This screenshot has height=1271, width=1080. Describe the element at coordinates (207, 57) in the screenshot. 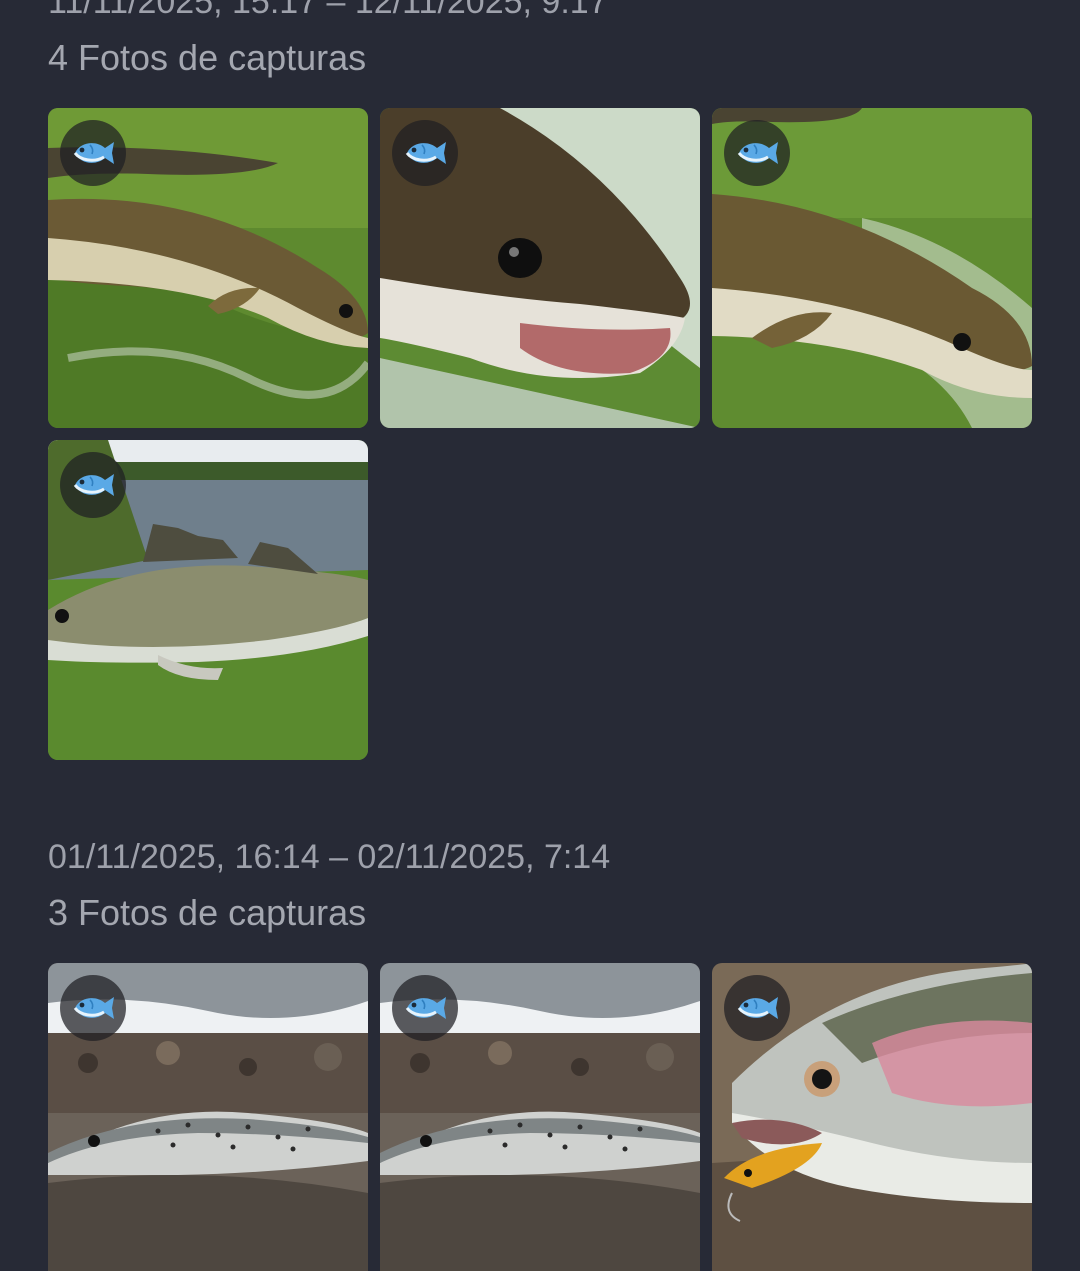

I see `photo-count-label: 4 Fotos de capturas` at that location.